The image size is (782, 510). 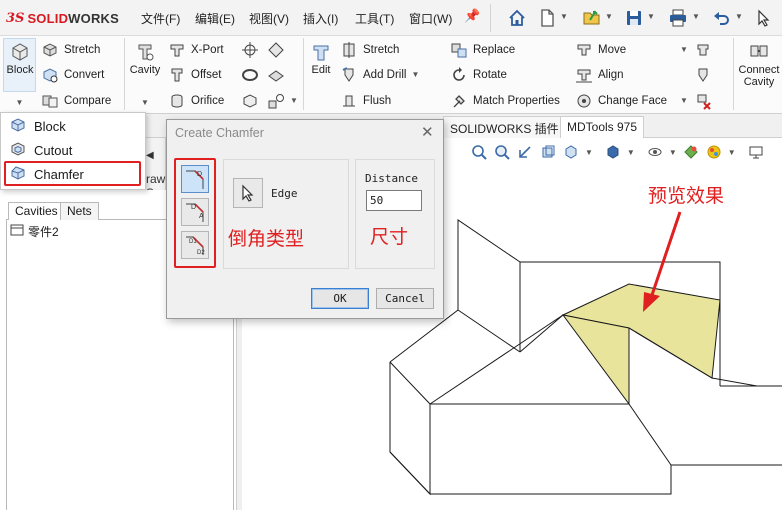 What do you see at coordinates (74, 174) in the screenshot?
I see `menu-item-chamfer: Chamfer` at bounding box center [74, 174].